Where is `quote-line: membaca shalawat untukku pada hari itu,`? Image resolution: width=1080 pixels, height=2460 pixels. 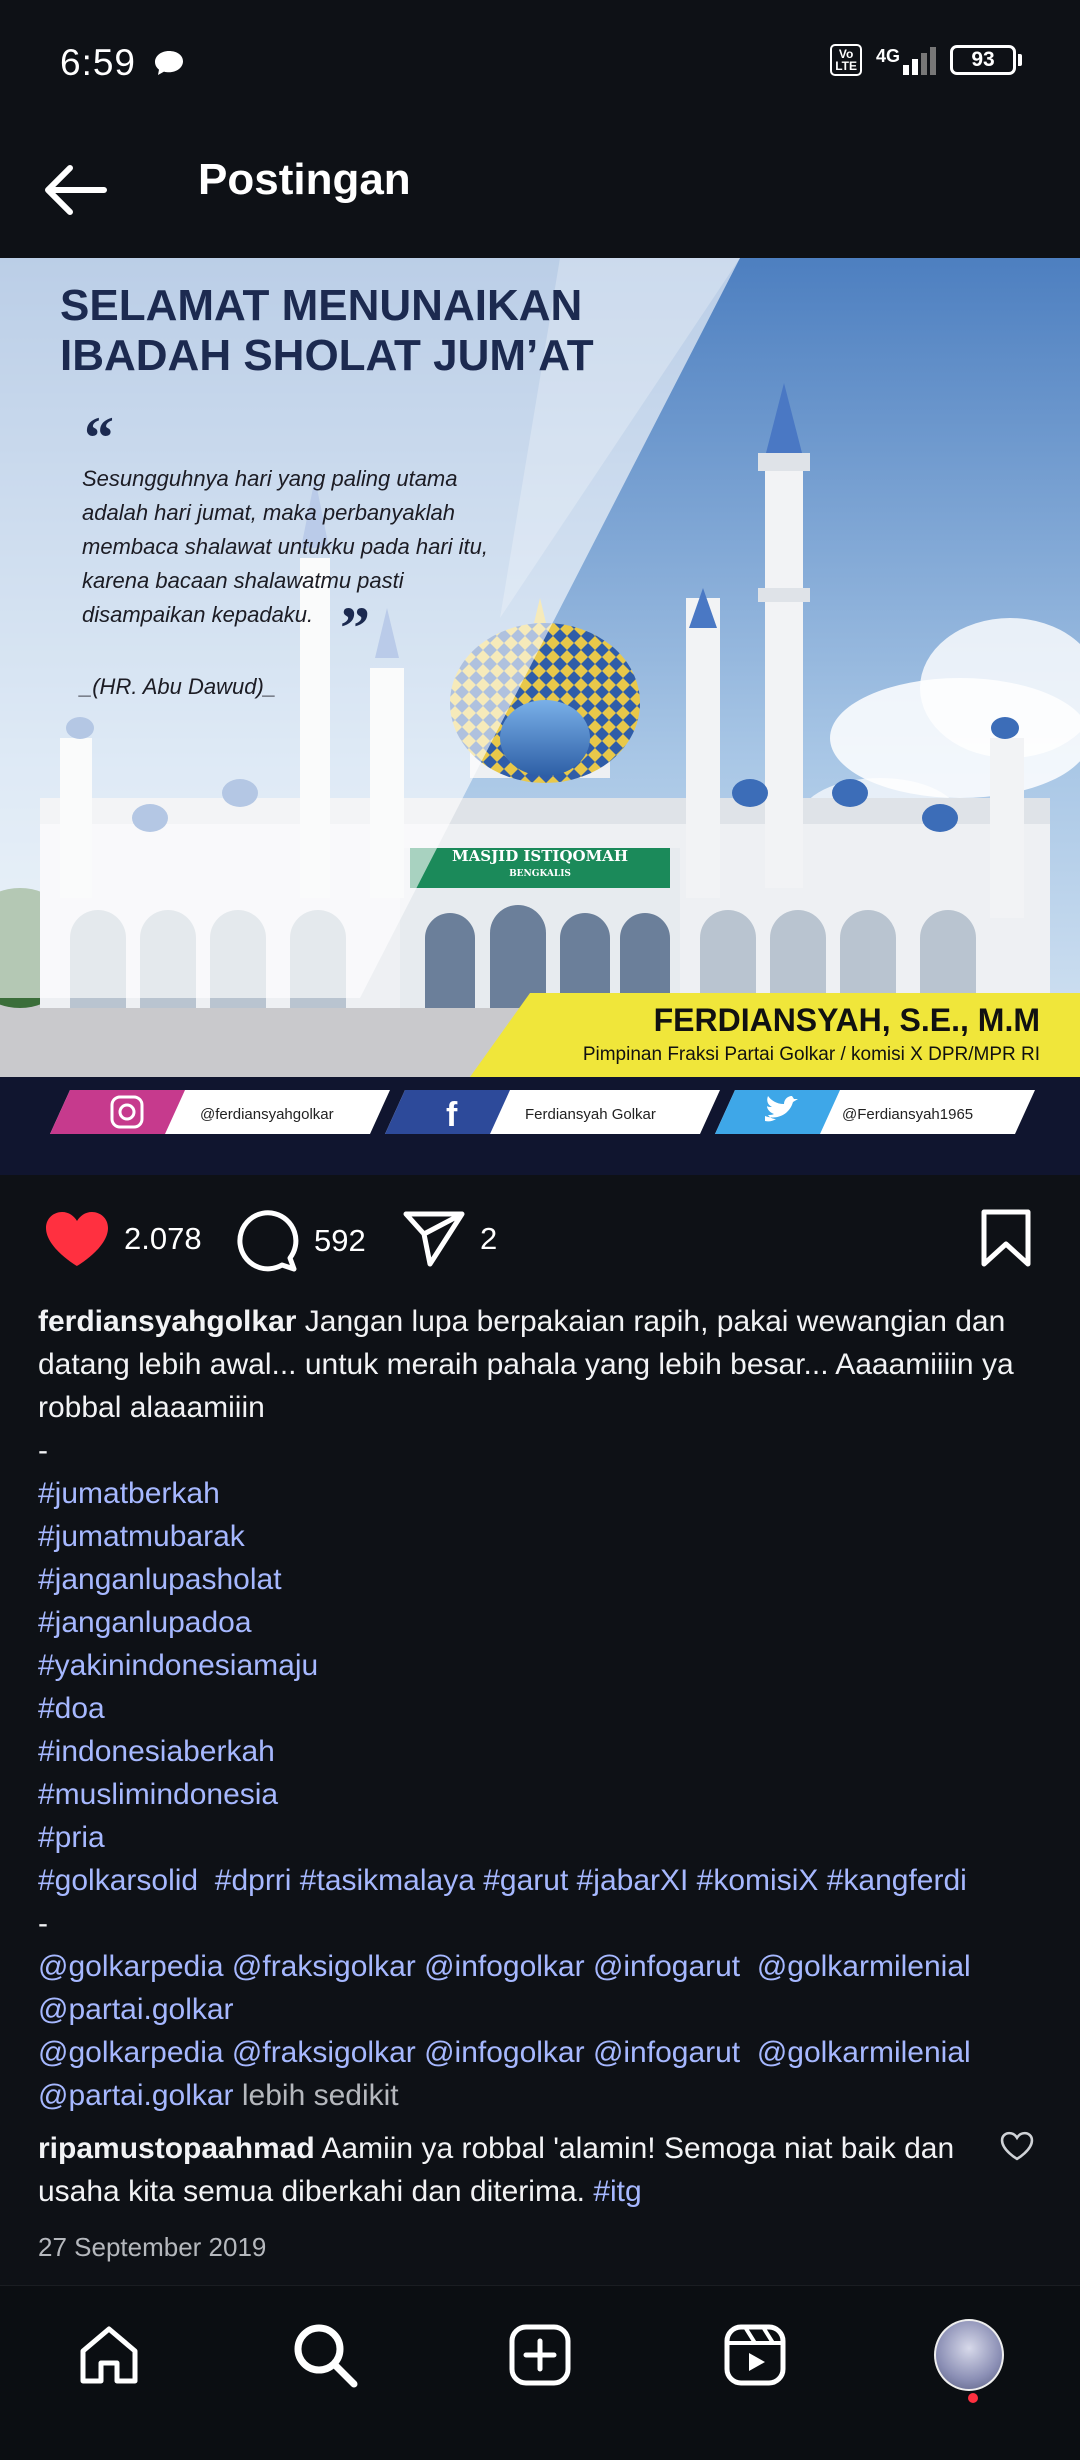
quote-line: membaca shalawat untukku pada hari itu, is located at coordinates (285, 546).